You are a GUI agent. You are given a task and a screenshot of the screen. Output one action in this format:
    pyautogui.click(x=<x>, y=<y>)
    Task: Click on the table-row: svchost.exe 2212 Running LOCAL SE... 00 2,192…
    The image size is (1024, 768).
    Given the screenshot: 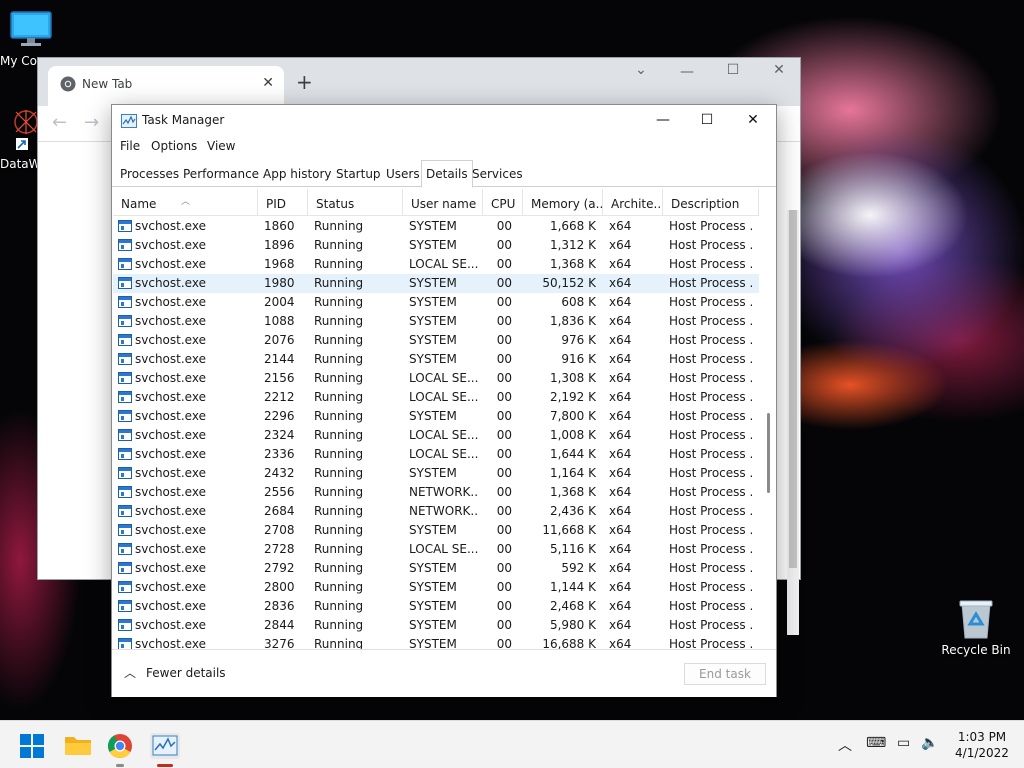 What is the action you would take?
    pyautogui.click(x=436, y=397)
    